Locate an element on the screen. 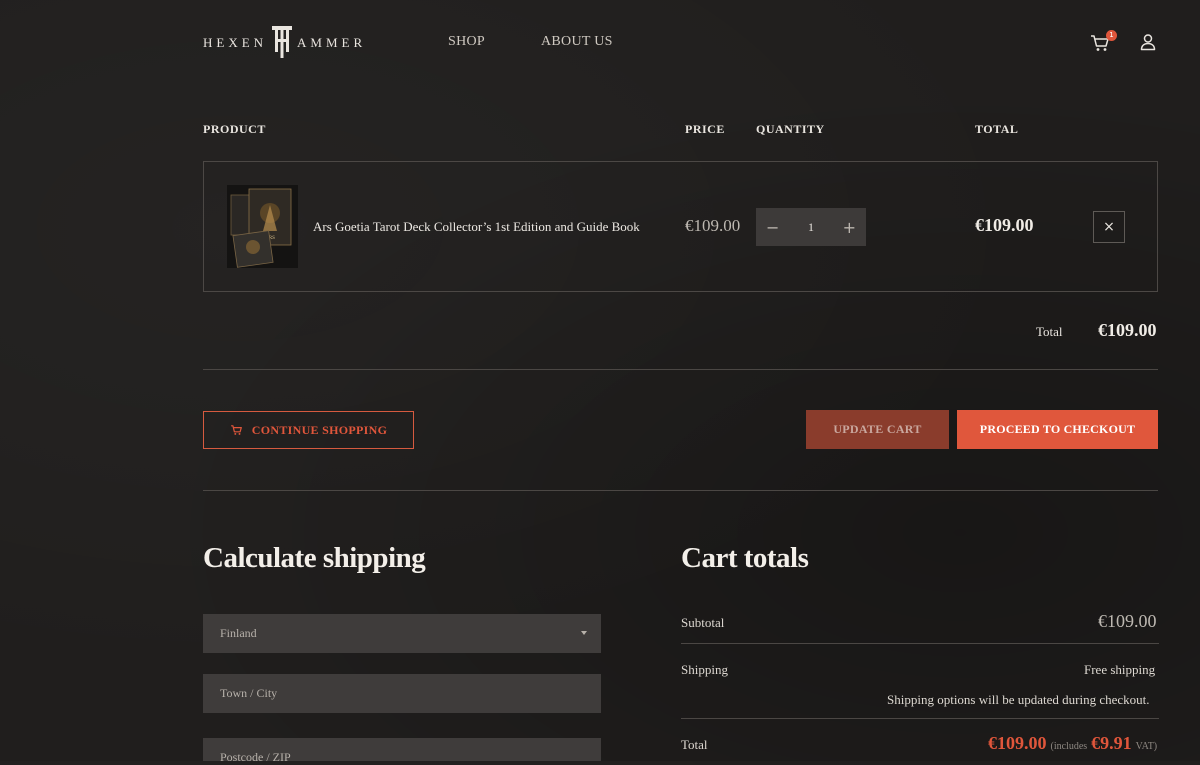 The width and height of the screenshot is (1200, 765). product-price: €109.00 is located at coordinates (713, 225).